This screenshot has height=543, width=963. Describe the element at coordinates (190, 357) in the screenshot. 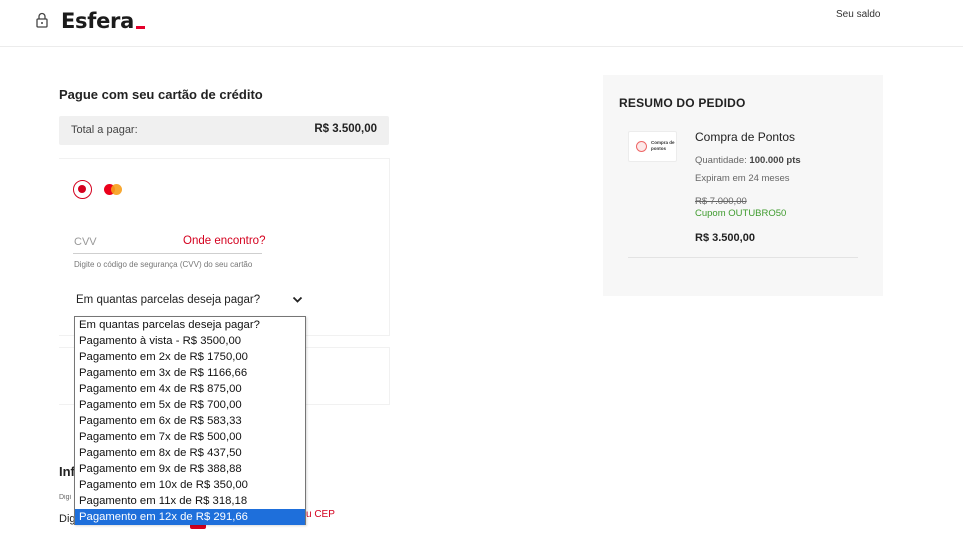

I see `installment-option: Pagamento em 2x de R$ 1750,00` at that location.